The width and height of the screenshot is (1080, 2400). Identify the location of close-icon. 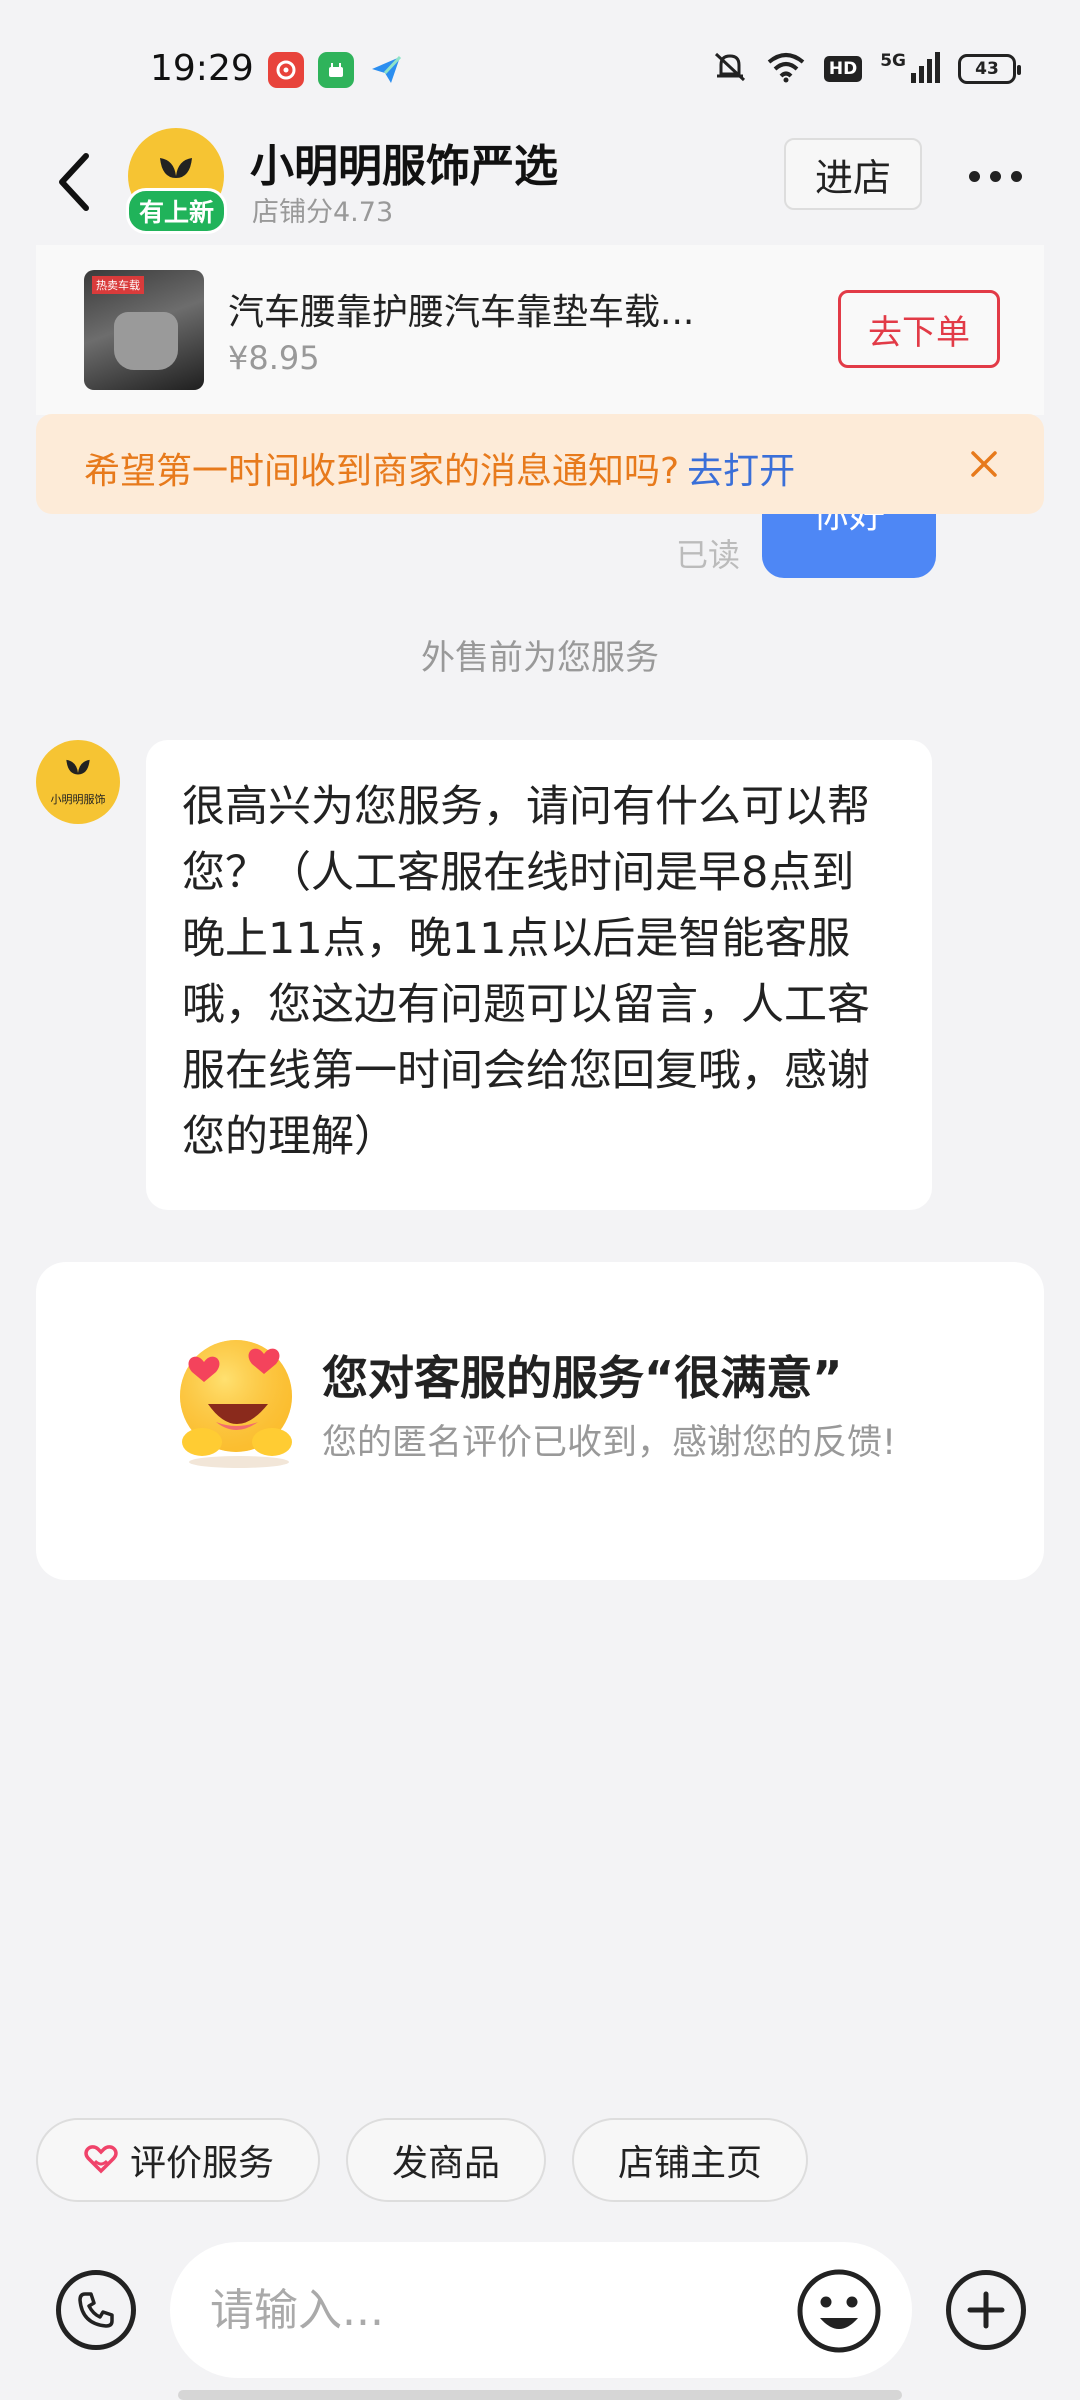
(984, 464).